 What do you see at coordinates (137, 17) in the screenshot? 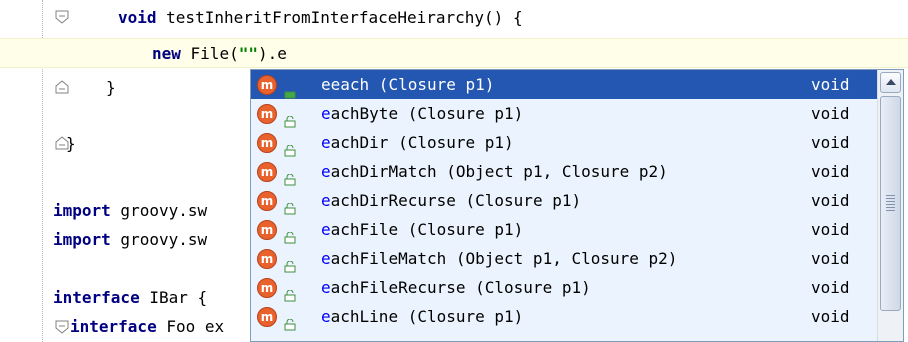
I see `keyword: void` at bounding box center [137, 17].